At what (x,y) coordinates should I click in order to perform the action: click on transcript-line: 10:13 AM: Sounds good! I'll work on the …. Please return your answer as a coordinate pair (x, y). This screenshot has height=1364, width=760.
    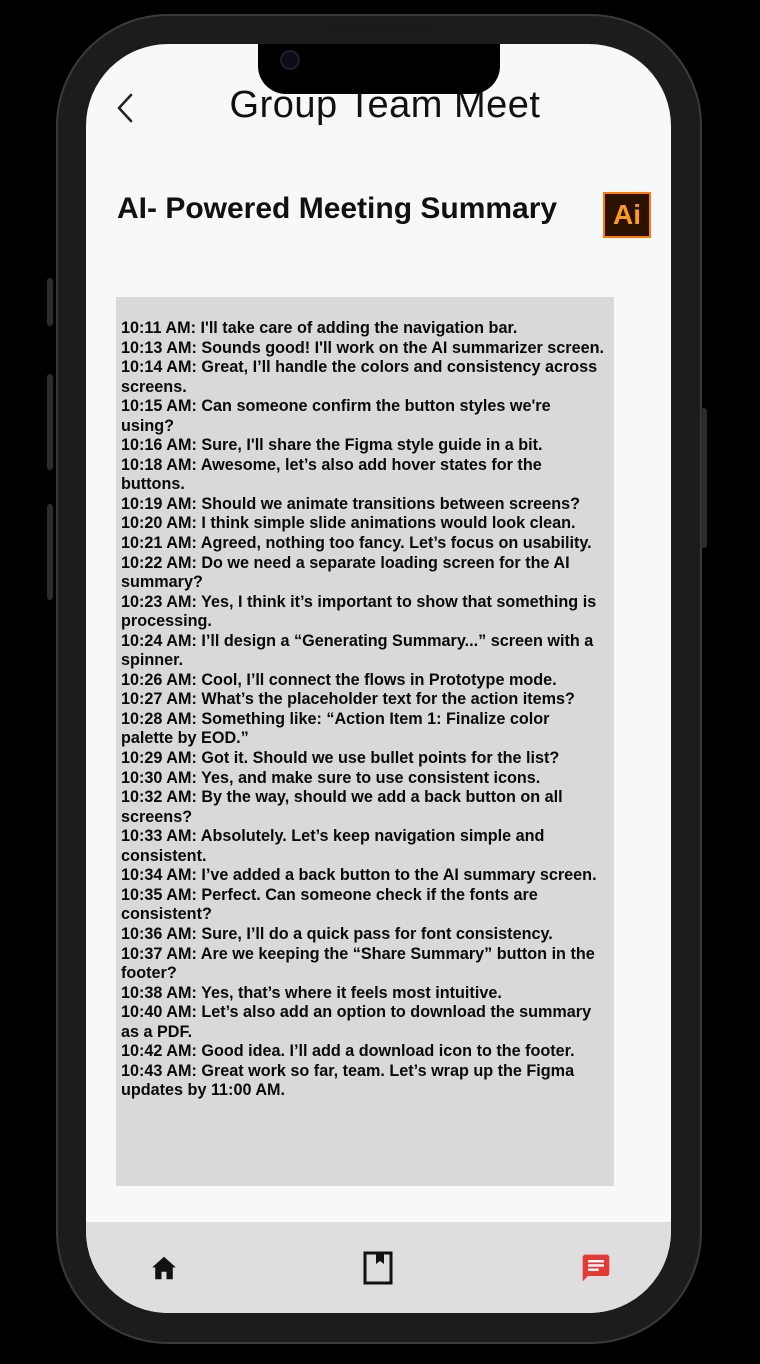
    Looking at the image, I should click on (362, 347).